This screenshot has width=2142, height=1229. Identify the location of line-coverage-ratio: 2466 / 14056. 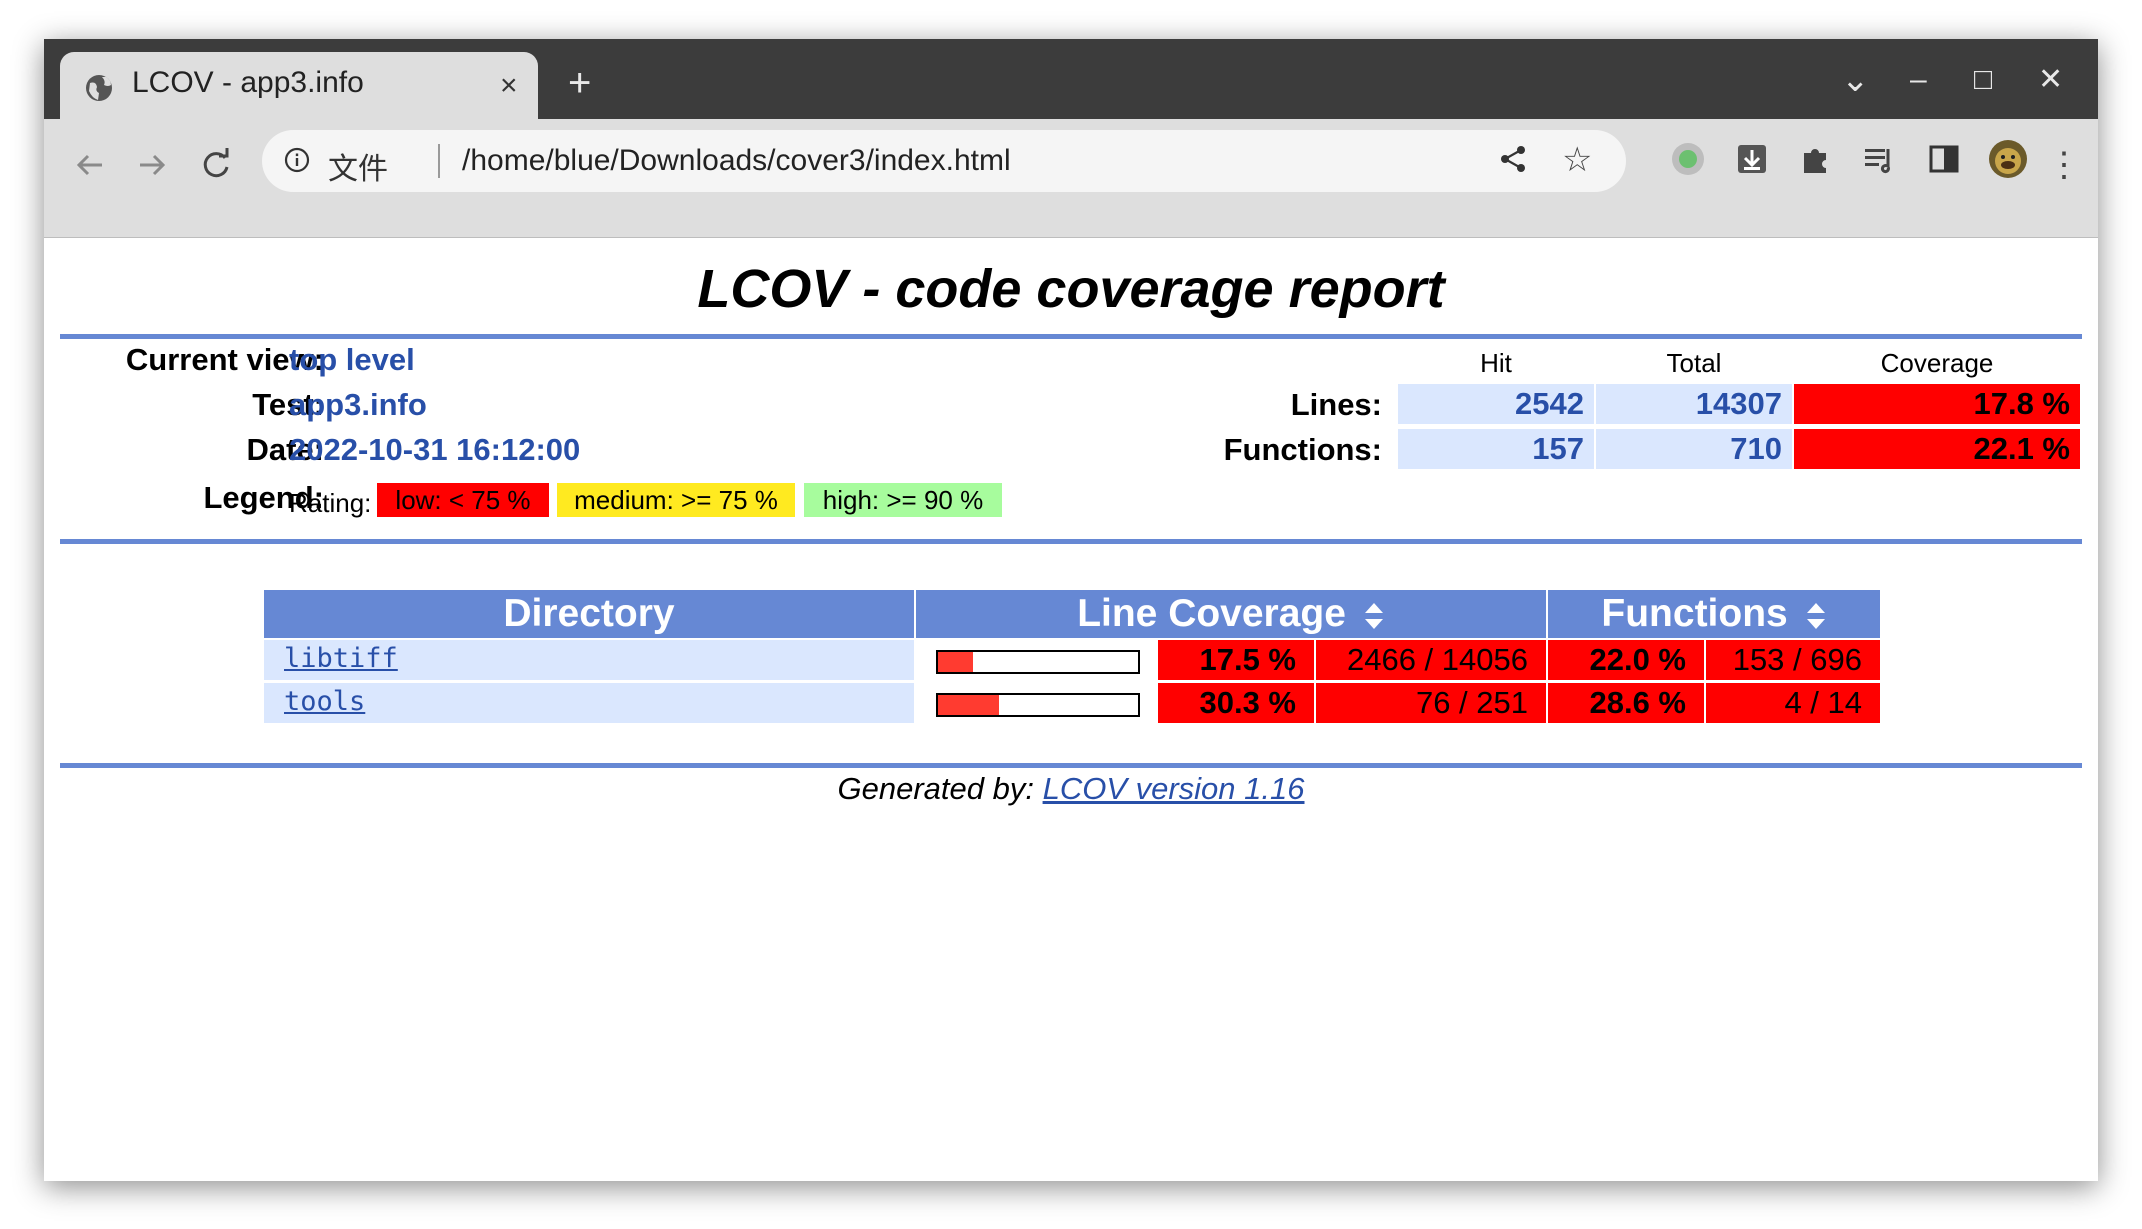
(1431, 660).